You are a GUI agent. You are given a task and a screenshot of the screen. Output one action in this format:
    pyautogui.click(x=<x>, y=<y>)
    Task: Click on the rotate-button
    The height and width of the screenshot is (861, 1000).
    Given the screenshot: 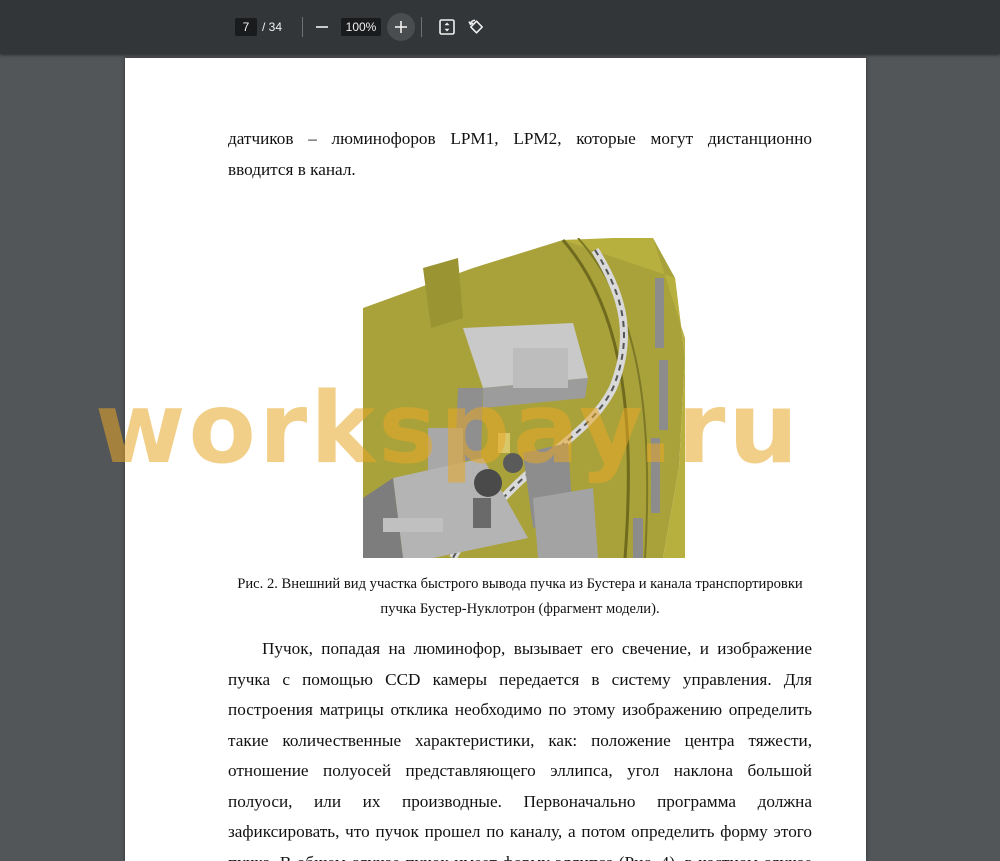 What is the action you would take?
    pyautogui.click(x=476, y=27)
    